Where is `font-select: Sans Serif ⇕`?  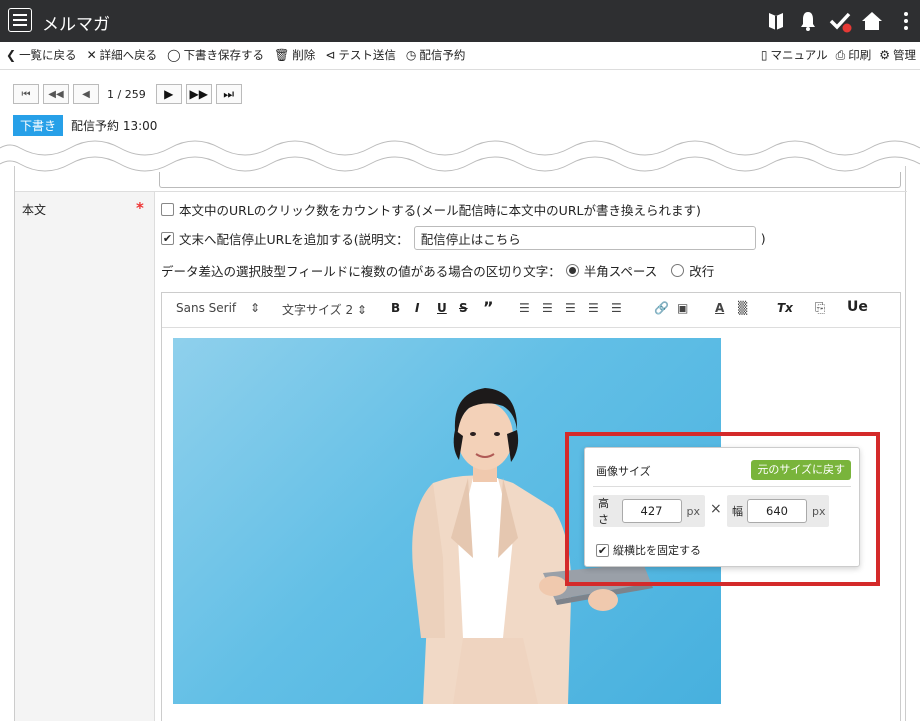 font-select: Sans Serif ⇕ is located at coordinates (218, 308).